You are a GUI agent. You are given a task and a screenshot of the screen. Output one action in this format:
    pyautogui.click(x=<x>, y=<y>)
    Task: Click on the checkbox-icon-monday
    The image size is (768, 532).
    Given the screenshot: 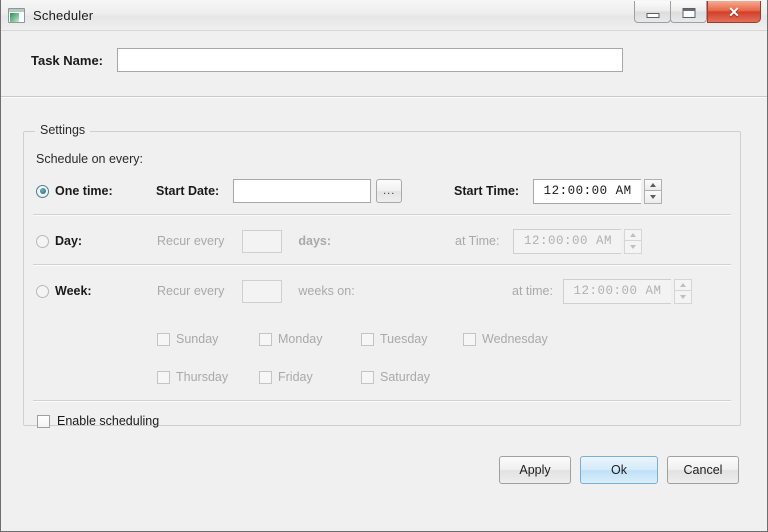 What is the action you would take?
    pyautogui.click(x=265, y=339)
    